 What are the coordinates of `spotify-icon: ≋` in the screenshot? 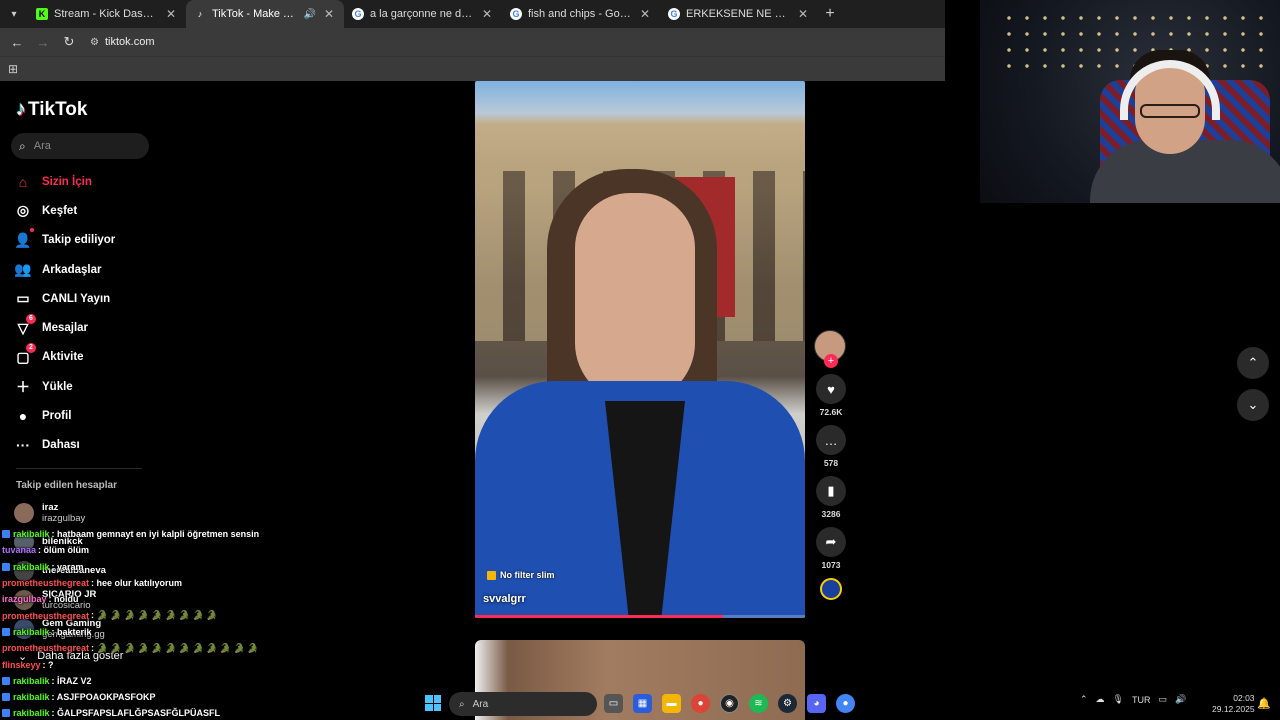 It's located at (758, 703).